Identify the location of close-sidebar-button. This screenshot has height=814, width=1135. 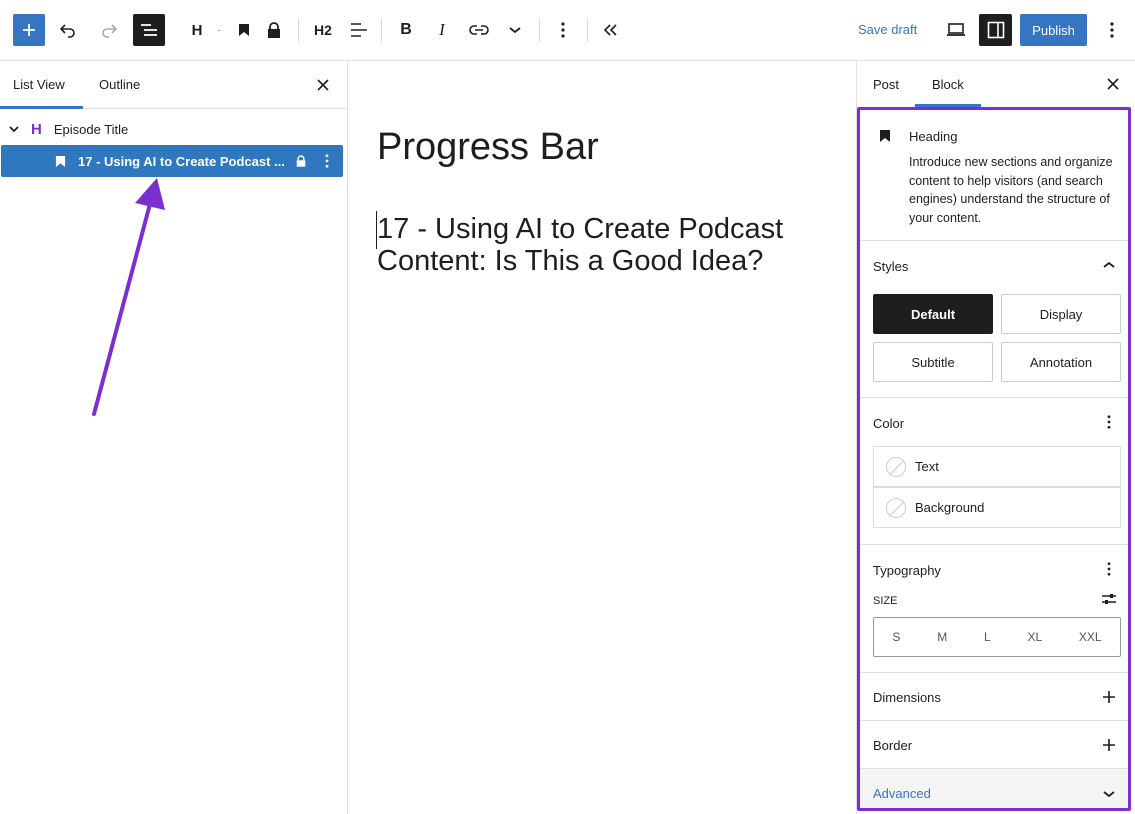
(1113, 84).